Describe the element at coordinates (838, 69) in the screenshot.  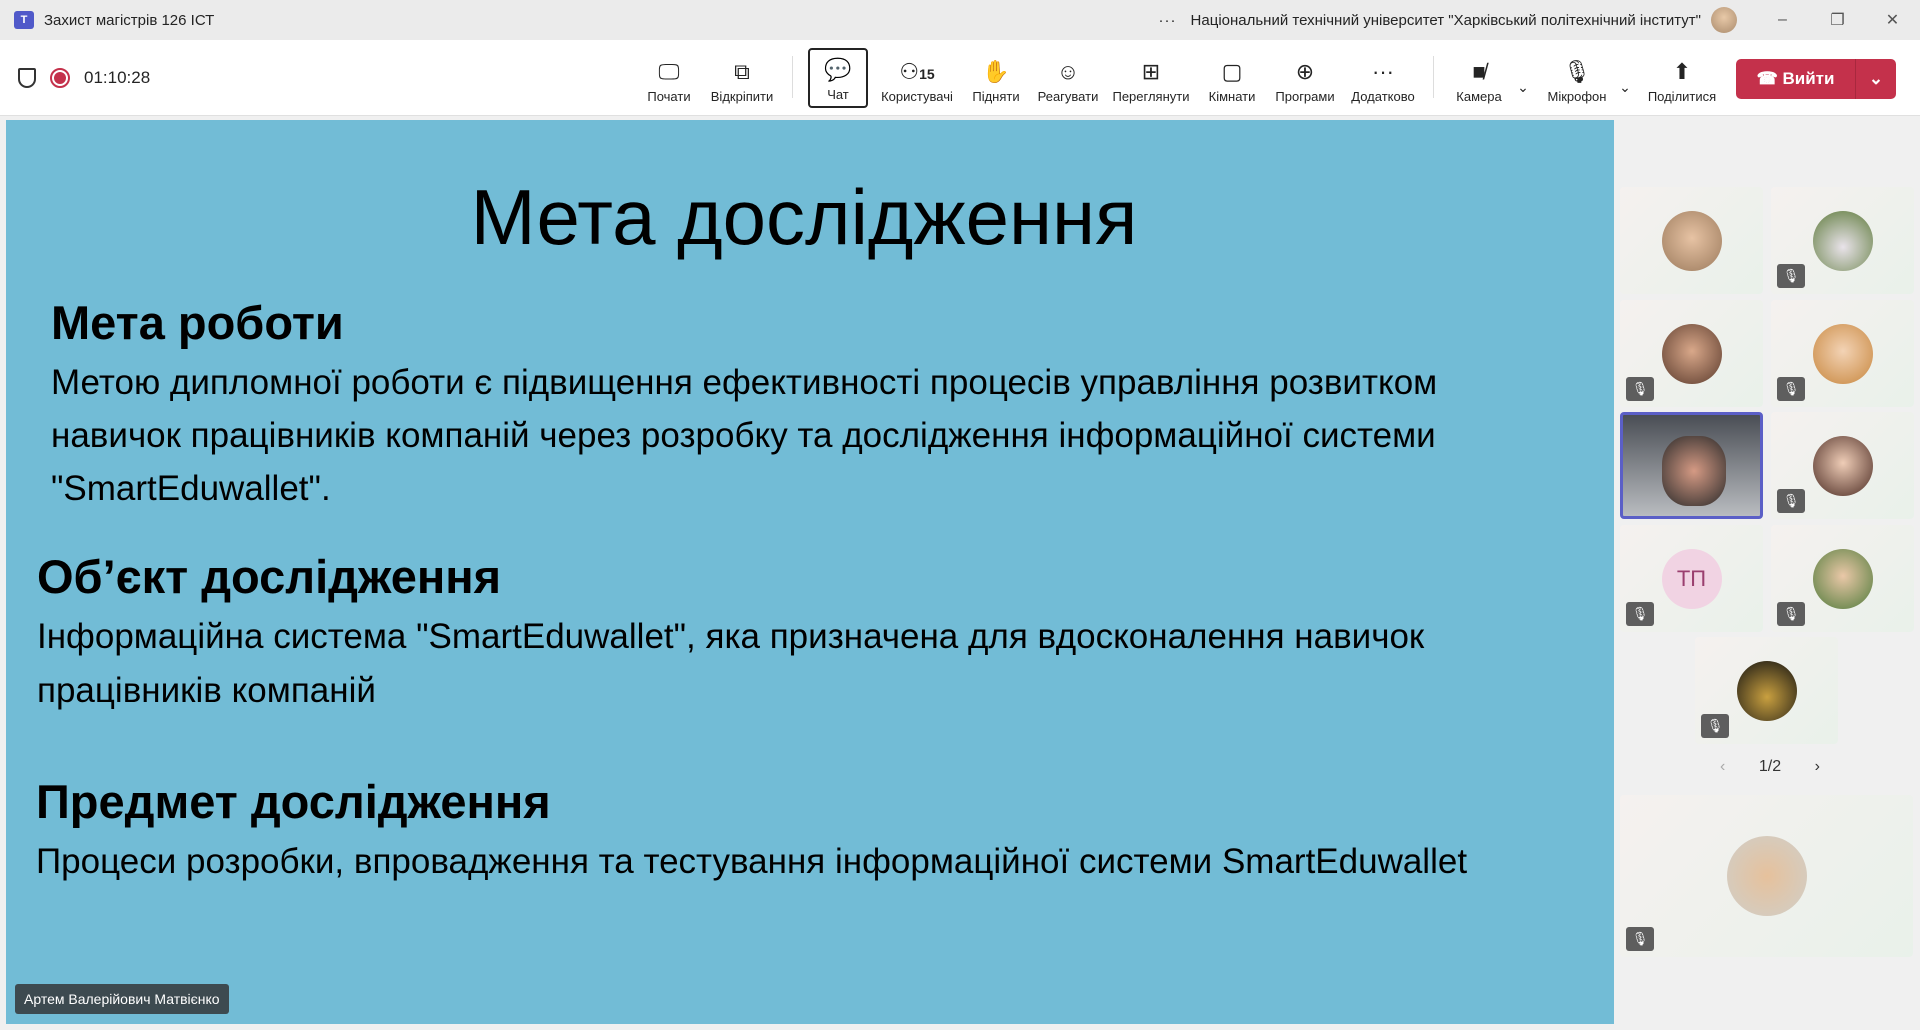
I see `chat-icon: 💬` at that location.